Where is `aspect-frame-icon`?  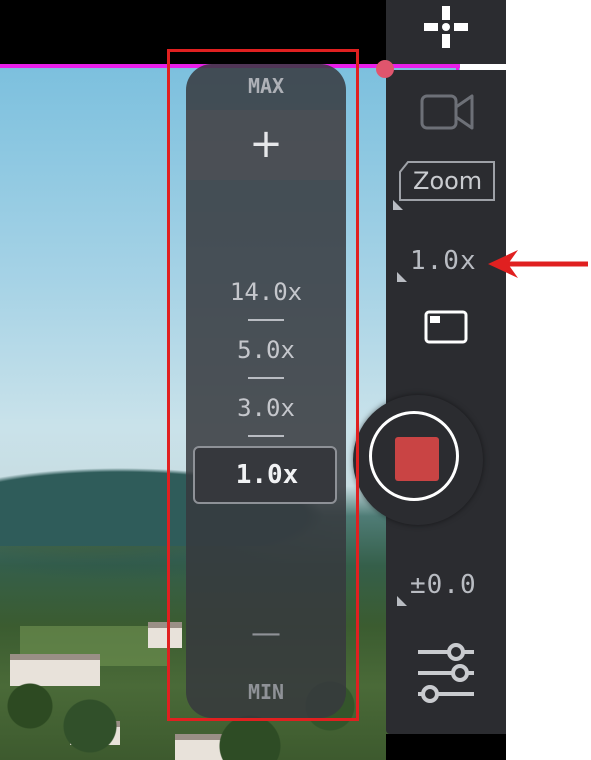 aspect-frame-icon is located at coordinates (446, 327).